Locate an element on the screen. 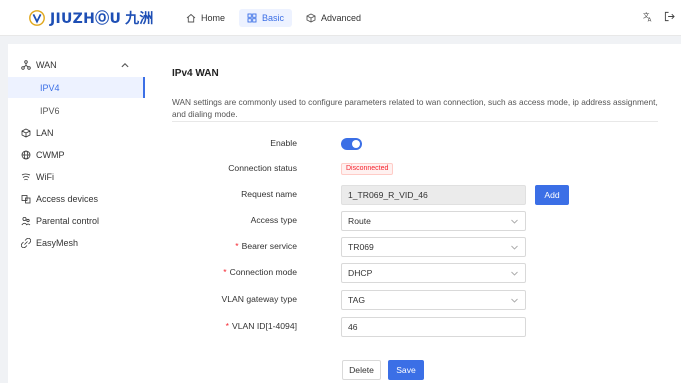 The image size is (681, 383). translate-icon: 文A is located at coordinates (648, 16).